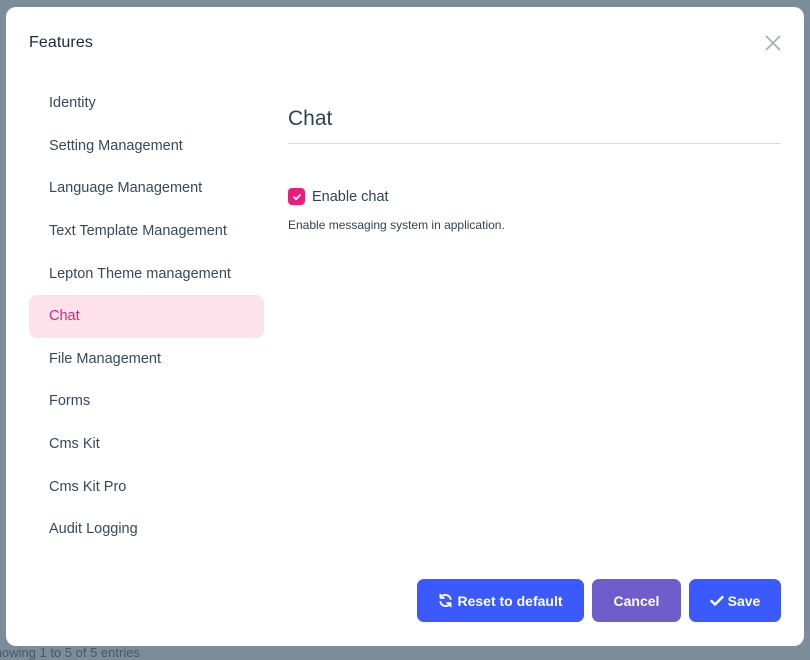 The width and height of the screenshot is (810, 660). I want to click on sidebar-item-language-management: Language Management, so click(146, 188).